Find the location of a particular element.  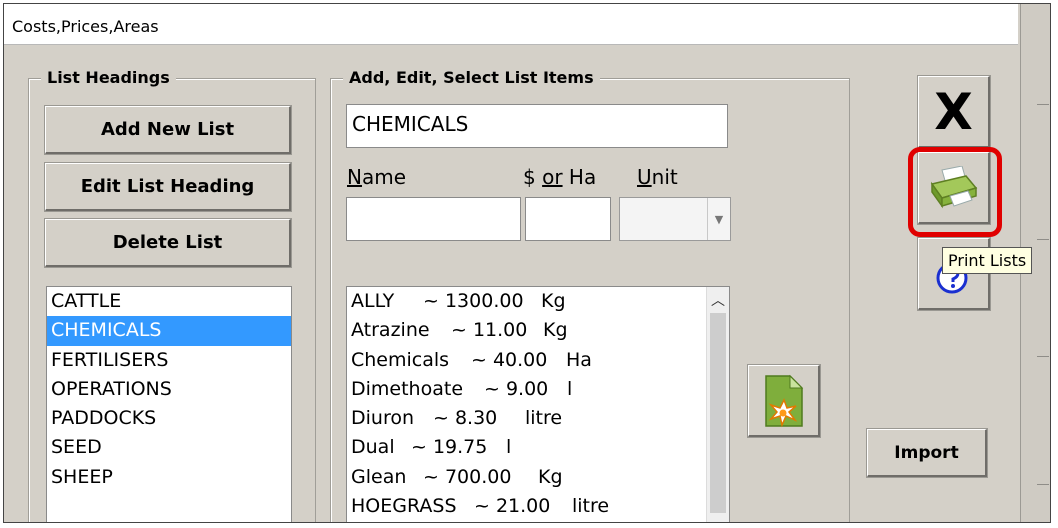

list-item: Dimethoate ~ 9.00 l is located at coordinates (538, 389).